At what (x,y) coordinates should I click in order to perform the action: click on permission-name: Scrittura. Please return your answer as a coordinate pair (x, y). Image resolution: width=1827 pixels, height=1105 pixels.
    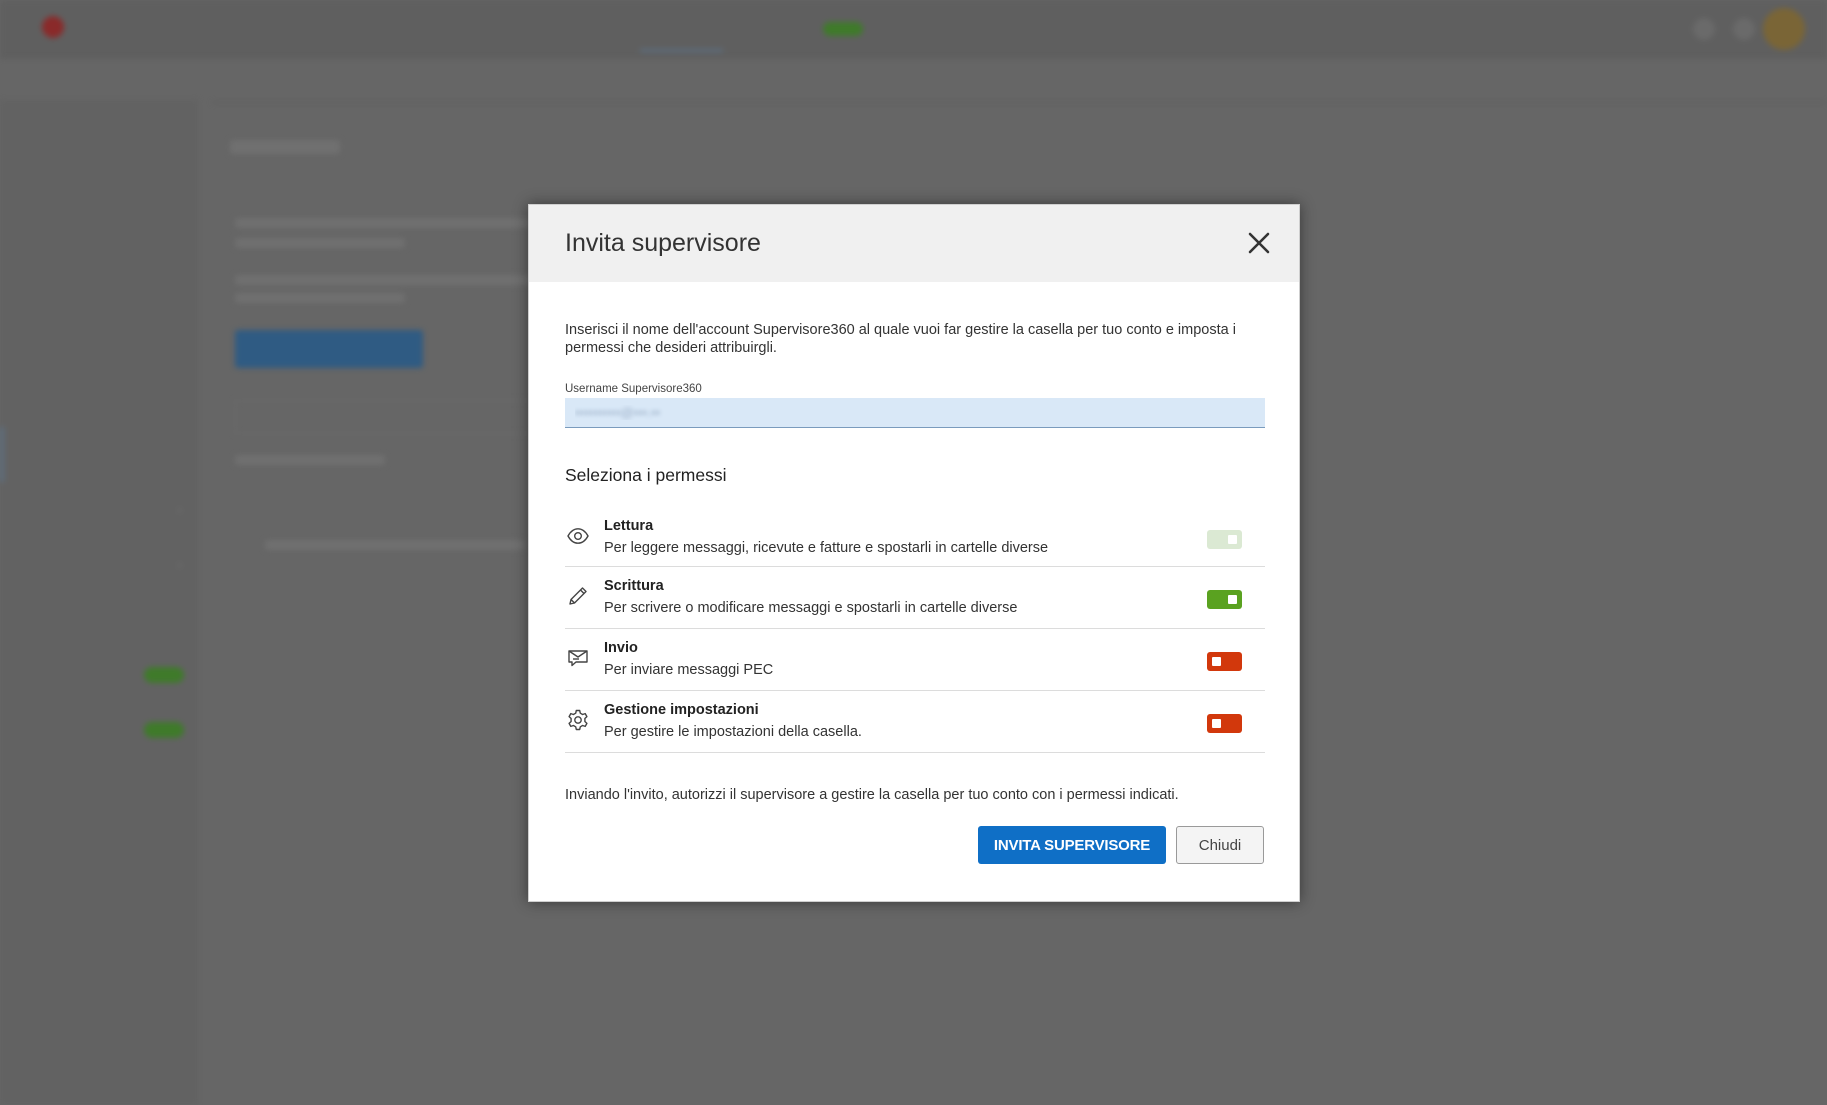
    Looking at the image, I should click on (634, 586).